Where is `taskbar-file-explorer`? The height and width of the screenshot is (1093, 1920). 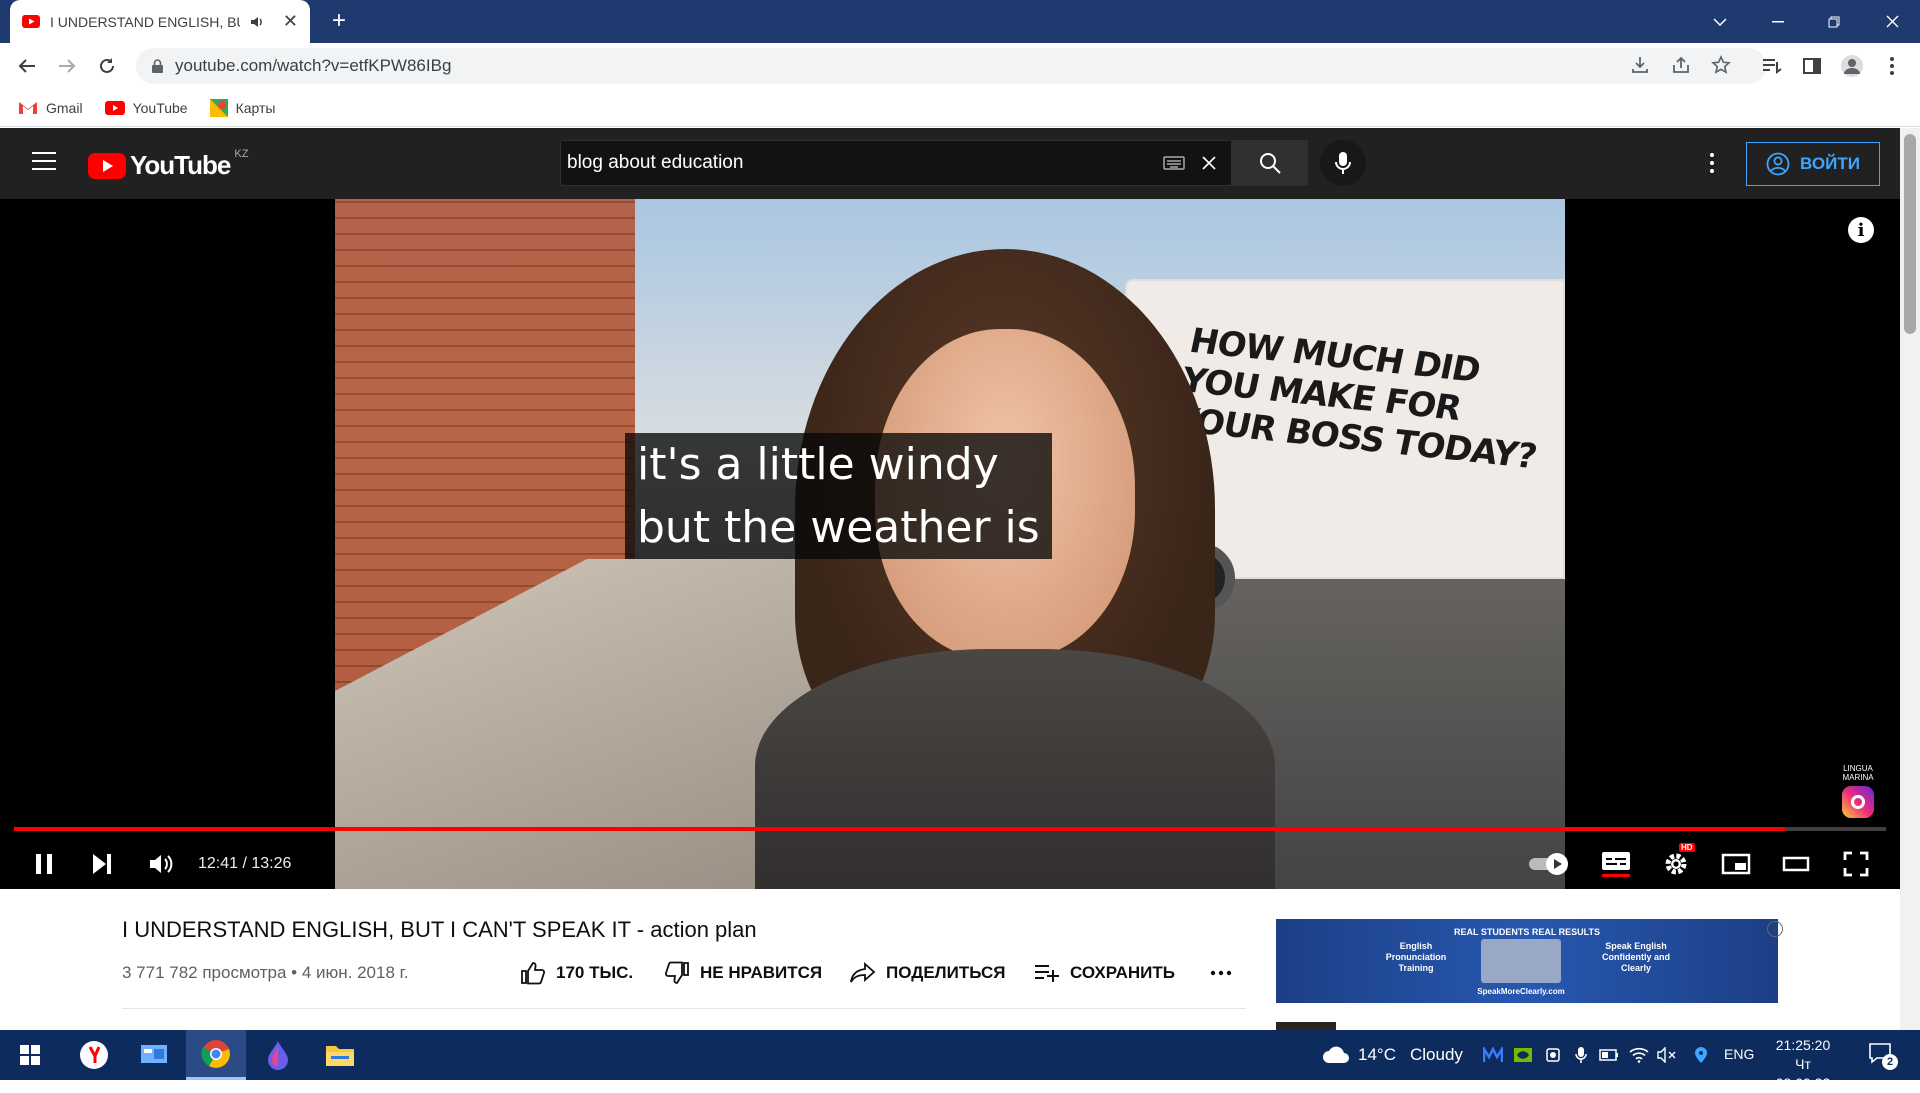 taskbar-file-explorer is located at coordinates (340, 1055).